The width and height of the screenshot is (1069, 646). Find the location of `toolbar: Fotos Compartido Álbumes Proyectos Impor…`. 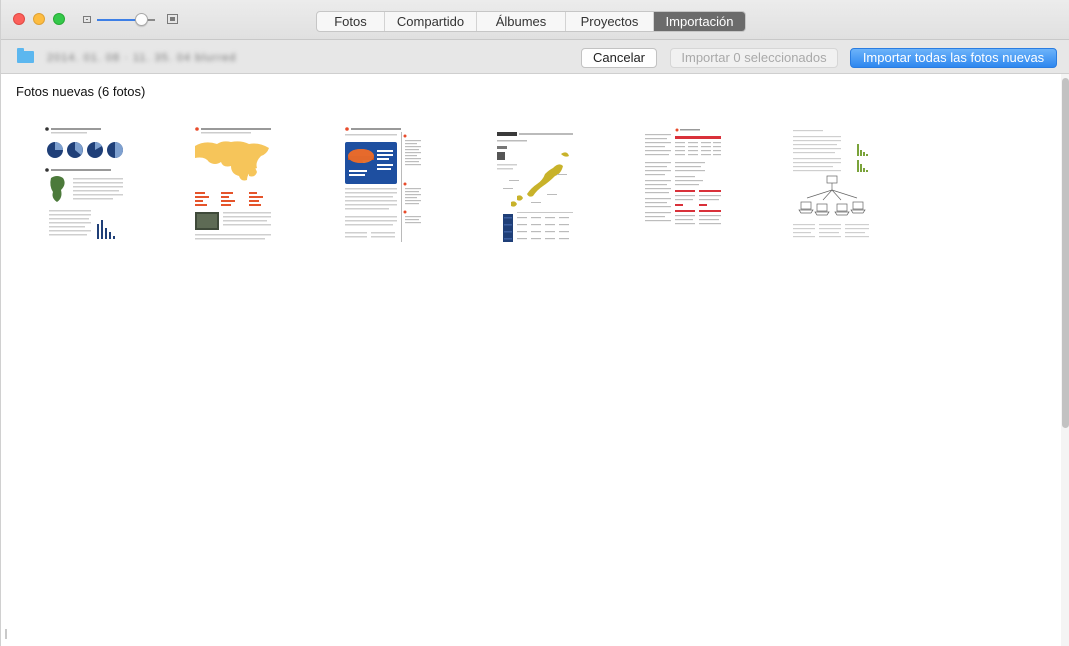

toolbar: Fotos Compartido Álbumes Proyectos Impor… is located at coordinates (535, 20).